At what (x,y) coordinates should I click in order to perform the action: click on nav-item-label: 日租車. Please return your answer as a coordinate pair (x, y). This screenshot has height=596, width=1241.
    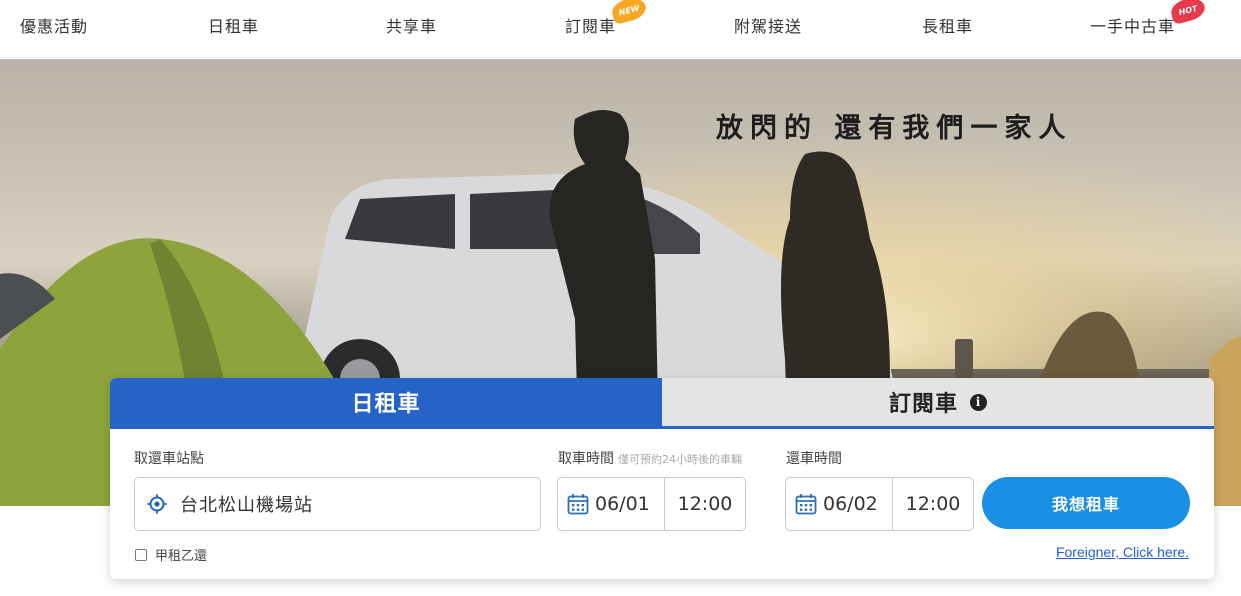
    Looking at the image, I should click on (234, 26).